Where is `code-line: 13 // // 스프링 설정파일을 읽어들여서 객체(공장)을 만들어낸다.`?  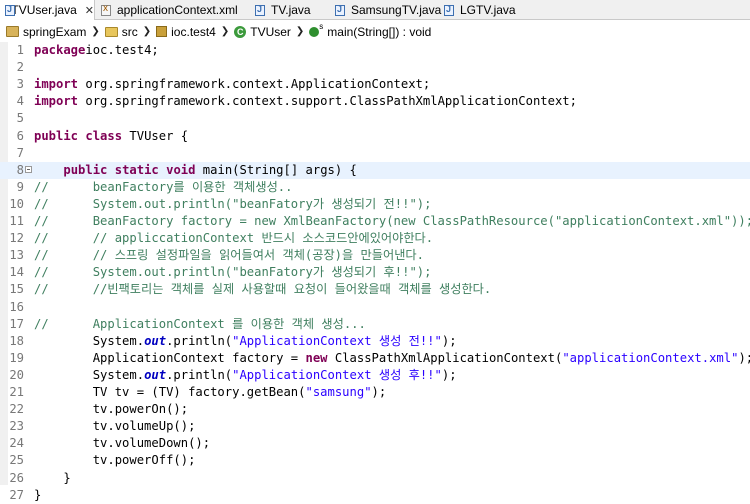
code-line: 13 // // 스프링 설정파일을 읽어들여서 객체(공장)을 만들어낸다. is located at coordinates (375, 255).